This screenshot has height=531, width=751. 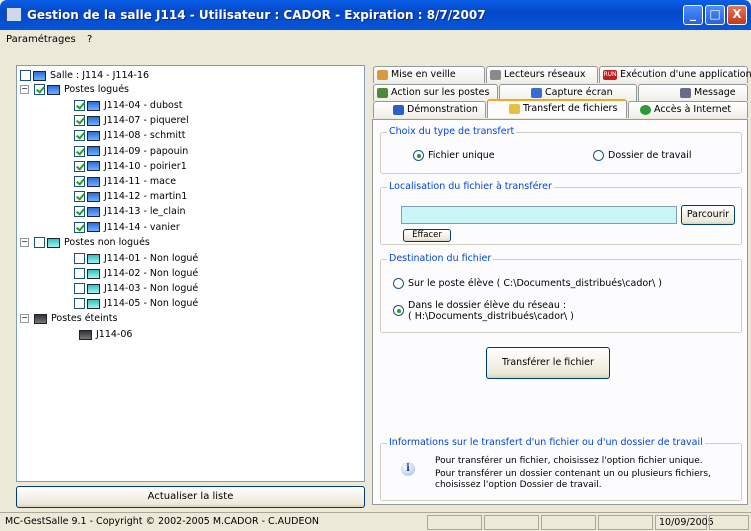 What do you see at coordinates (74, 89) in the screenshot?
I see `tree-group-logged: − Postes logués` at bounding box center [74, 89].